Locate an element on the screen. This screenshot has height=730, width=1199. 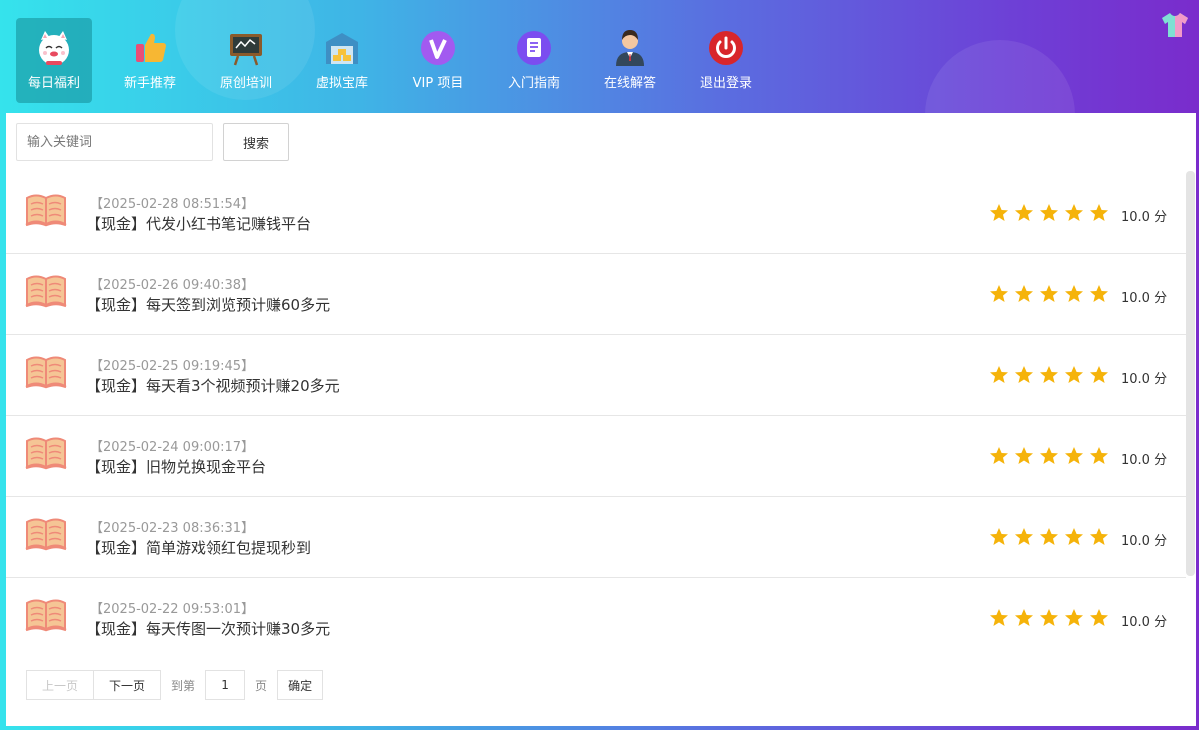
power-icon is located at coordinates (726, 48).